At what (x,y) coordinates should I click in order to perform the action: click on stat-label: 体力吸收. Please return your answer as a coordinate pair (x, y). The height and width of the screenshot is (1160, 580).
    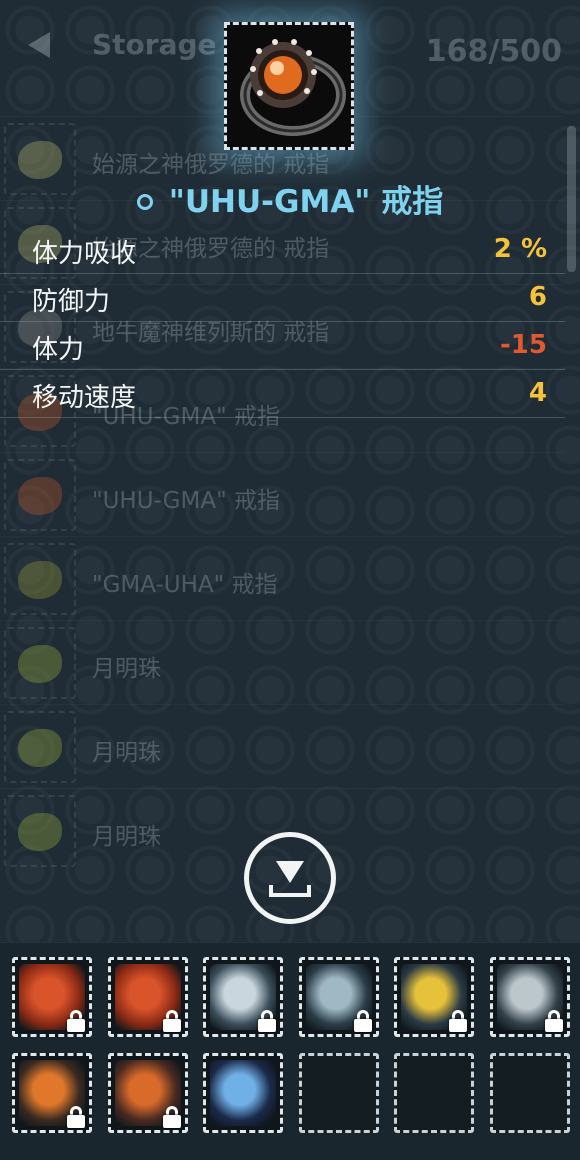
    Looking at the image, I should click on (84, 254).